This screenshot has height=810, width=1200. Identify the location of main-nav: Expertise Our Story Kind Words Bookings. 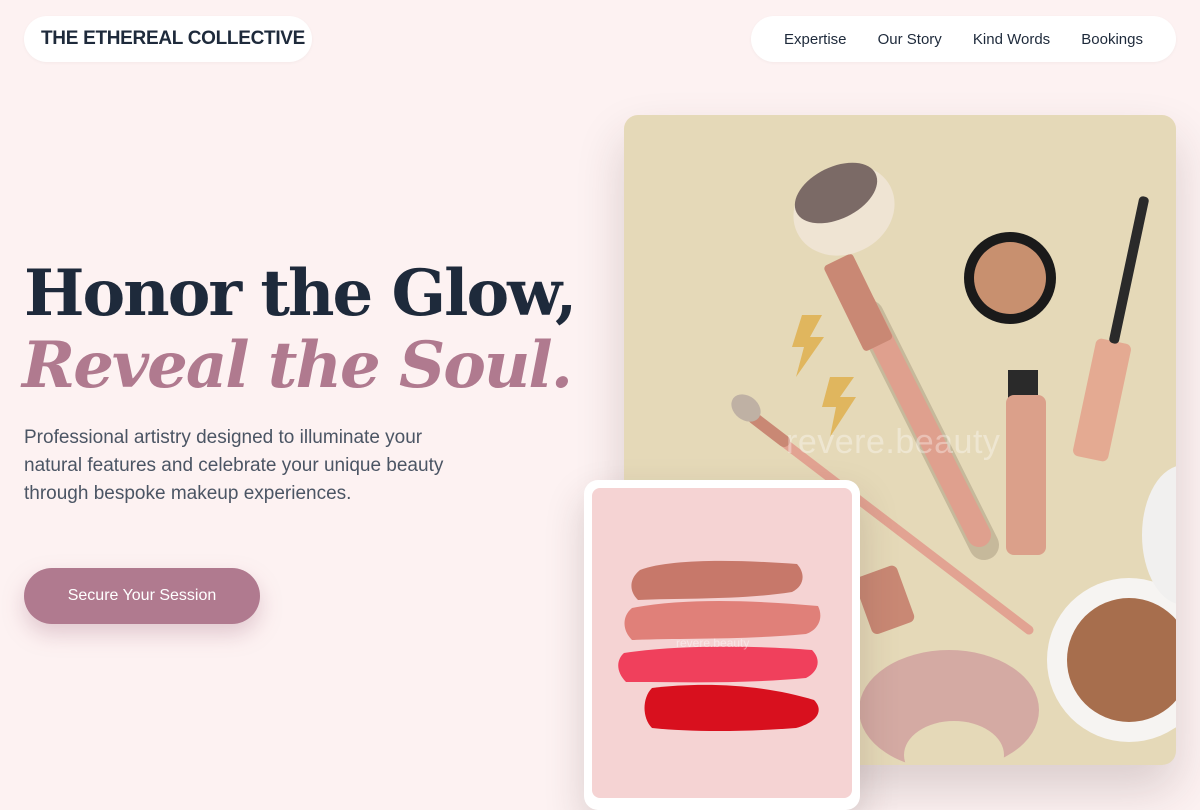
(963, 39).